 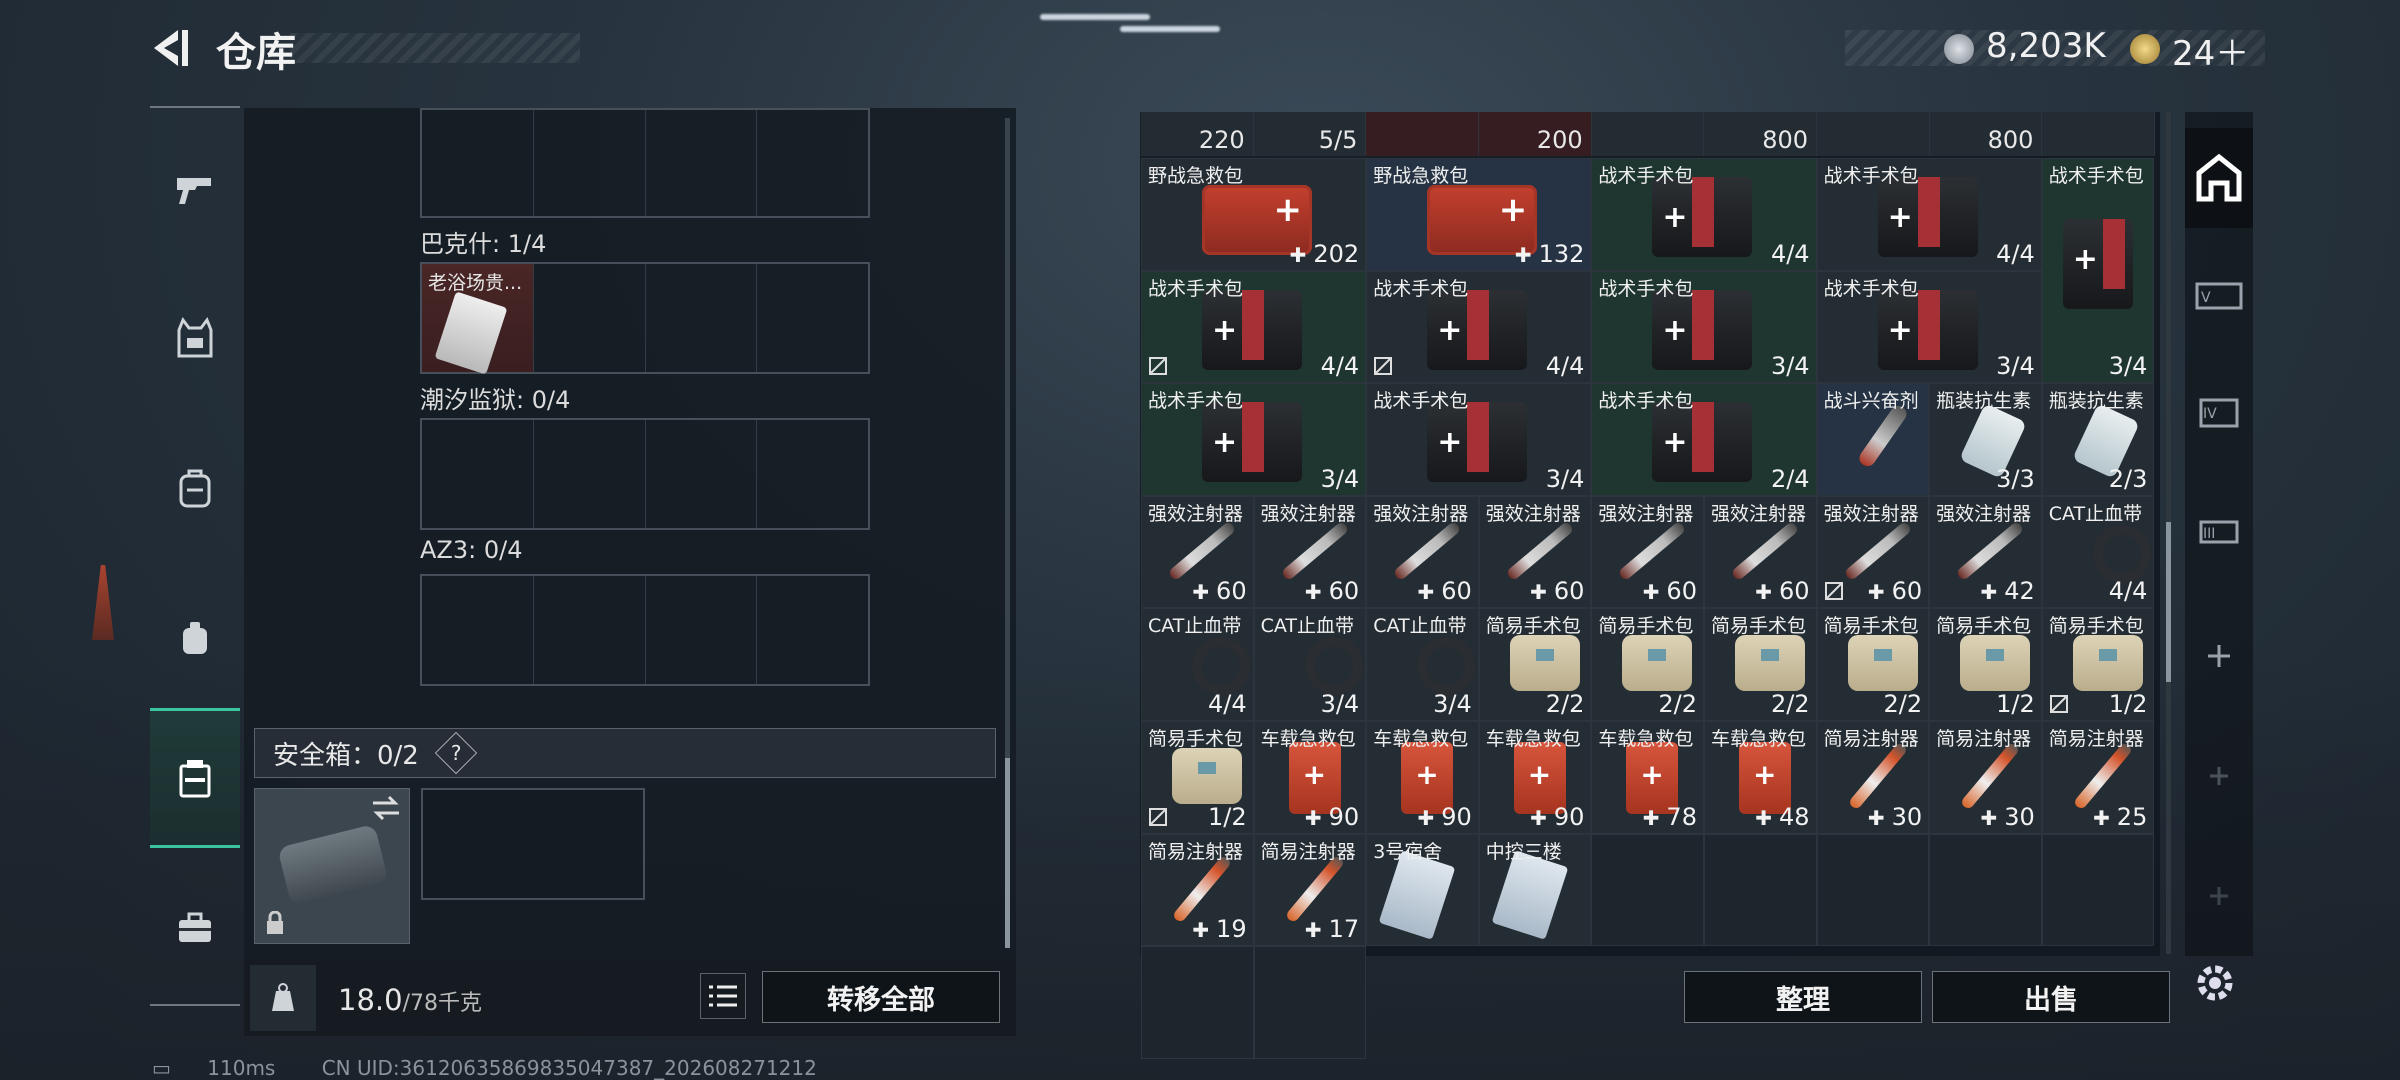 What do you see at coordinates (1871, 738) in the screenshot?
I see `item-name: 简易注射器` at bounding box center [1871, 738].